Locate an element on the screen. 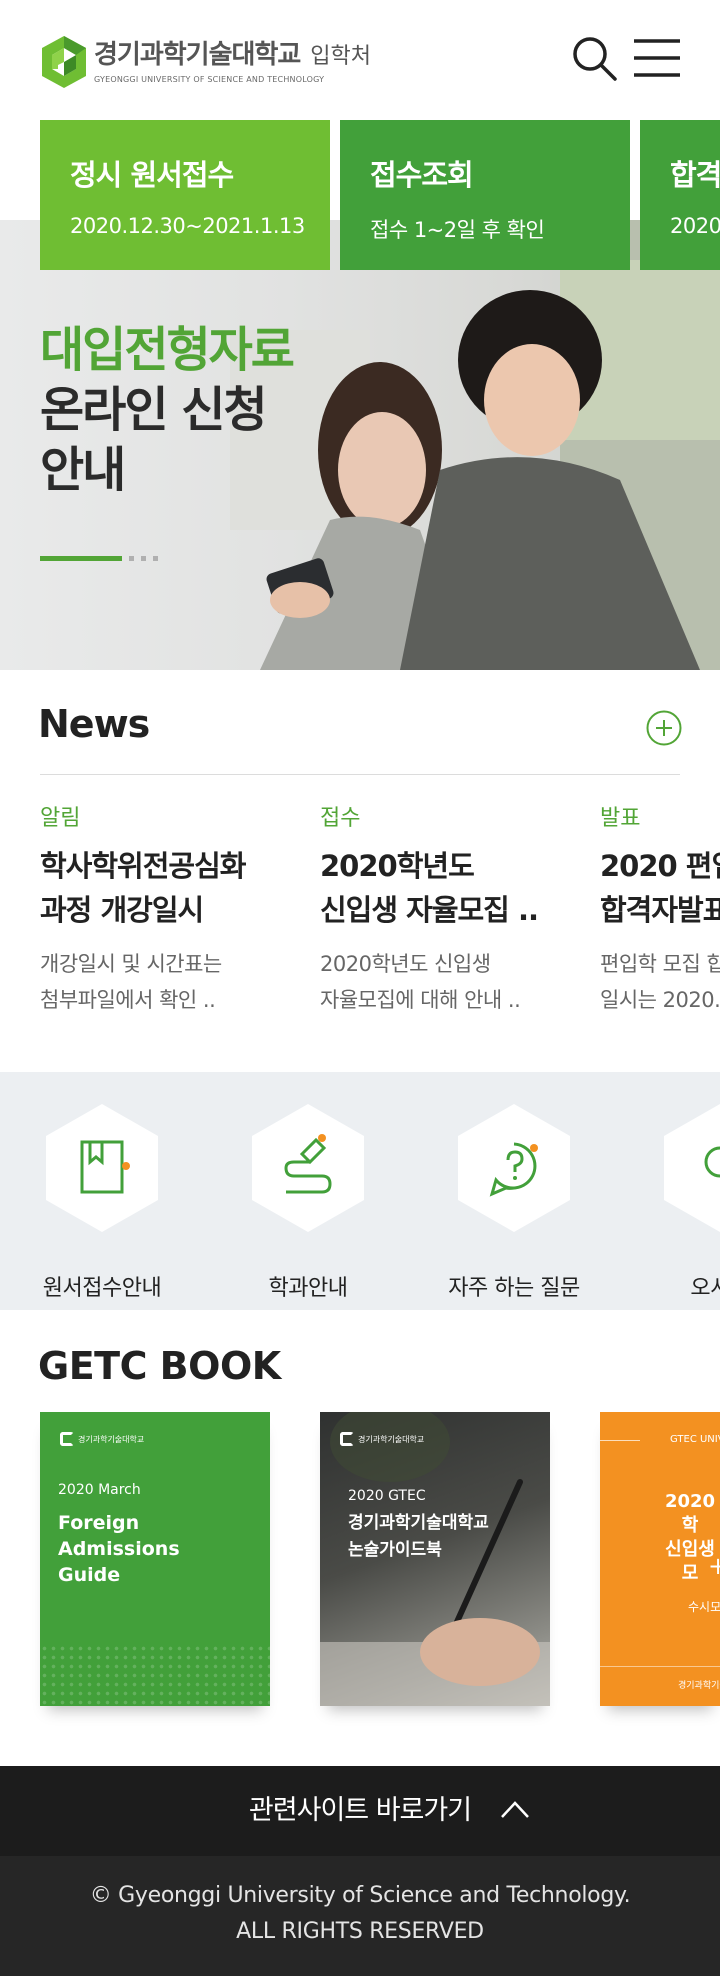 Image resolution: width=720 pixels, height=1976 pixels. book-subtitle: GTEC UNIV is located at coordinates (695, 1439).